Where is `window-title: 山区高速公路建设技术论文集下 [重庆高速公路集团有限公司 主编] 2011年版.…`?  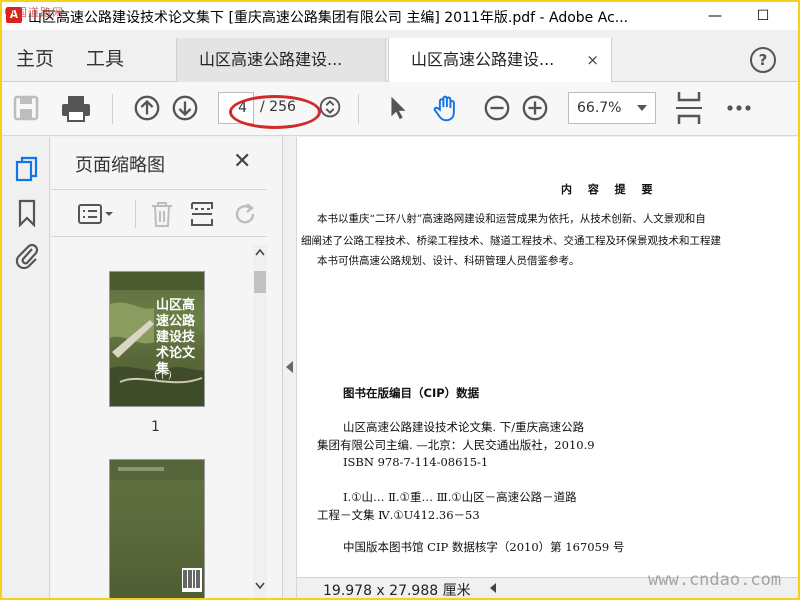
window-title: 山区高速公路建设技术论文集下 [重庆高速公路集团有限公司 主编] 2011年版.… is located at coordinates (328, 18).